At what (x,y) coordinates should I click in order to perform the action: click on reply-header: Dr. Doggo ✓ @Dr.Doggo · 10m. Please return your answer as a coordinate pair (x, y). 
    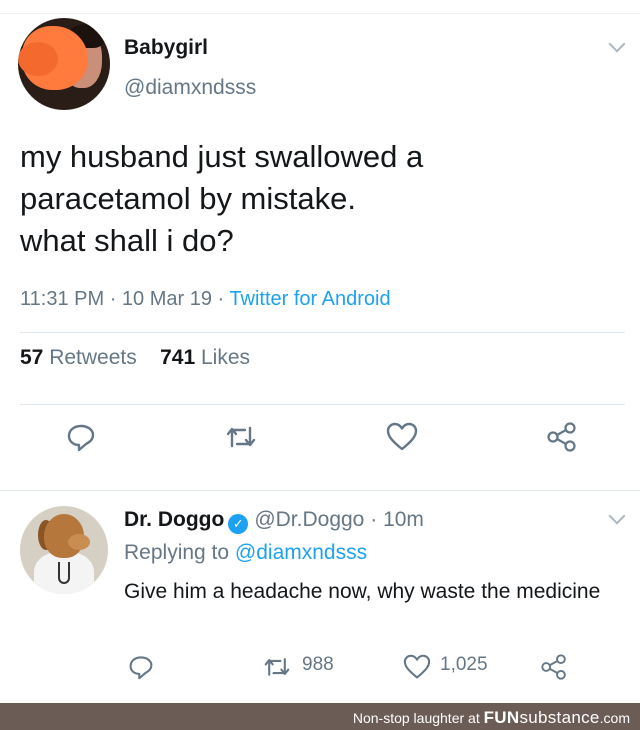
    Looking at the image, I should click on (274, 521).